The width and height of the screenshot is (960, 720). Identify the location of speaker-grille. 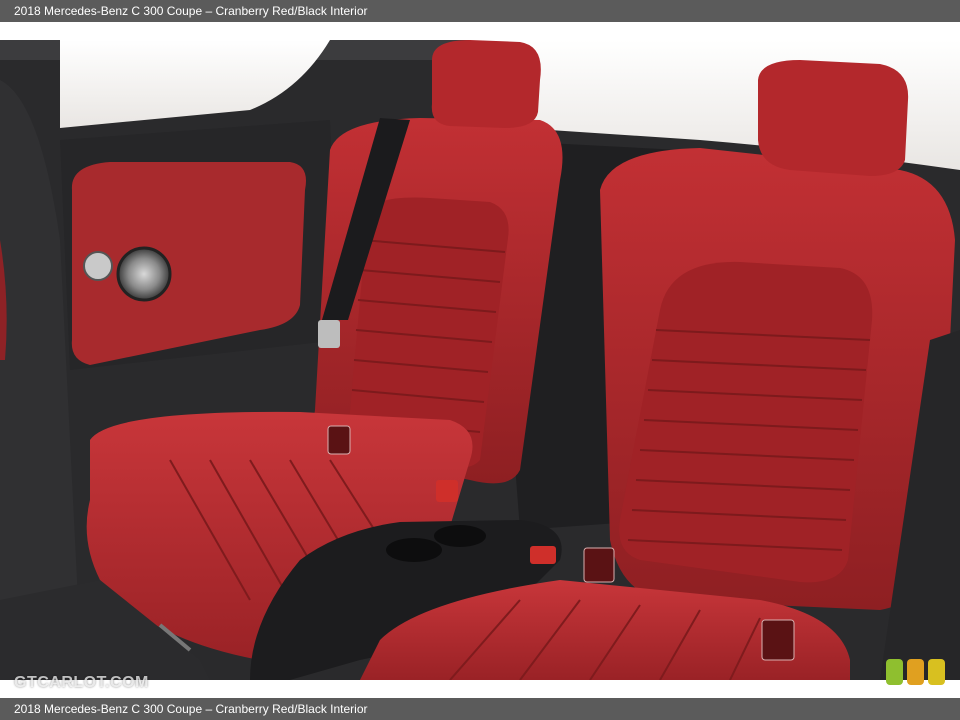
(144, 274).